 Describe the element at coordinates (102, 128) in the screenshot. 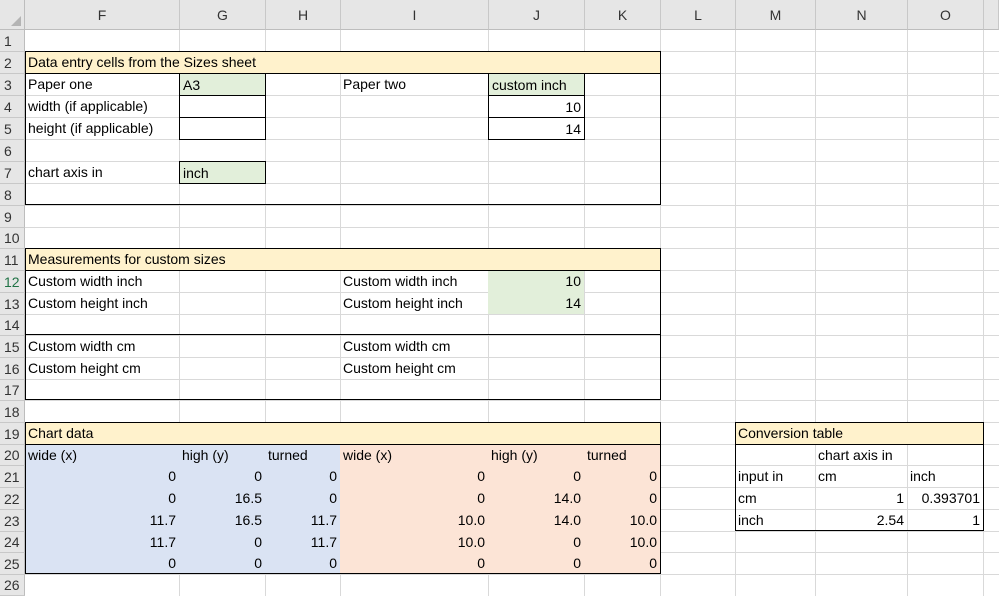

I see `height-label: height (if applicable)` at that location.